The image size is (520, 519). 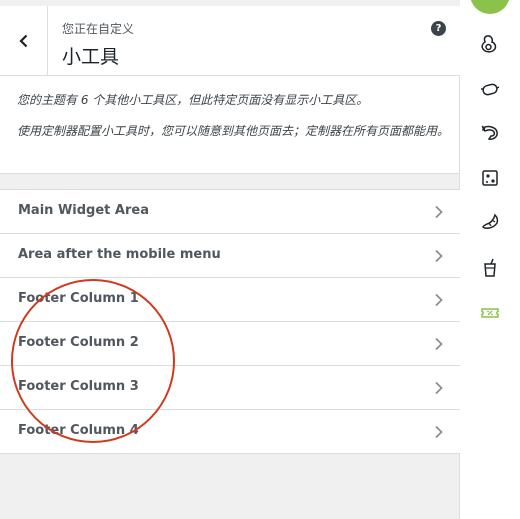 I want to click on widget-area-label: Footer Column 1, so click(x=78, y=298).